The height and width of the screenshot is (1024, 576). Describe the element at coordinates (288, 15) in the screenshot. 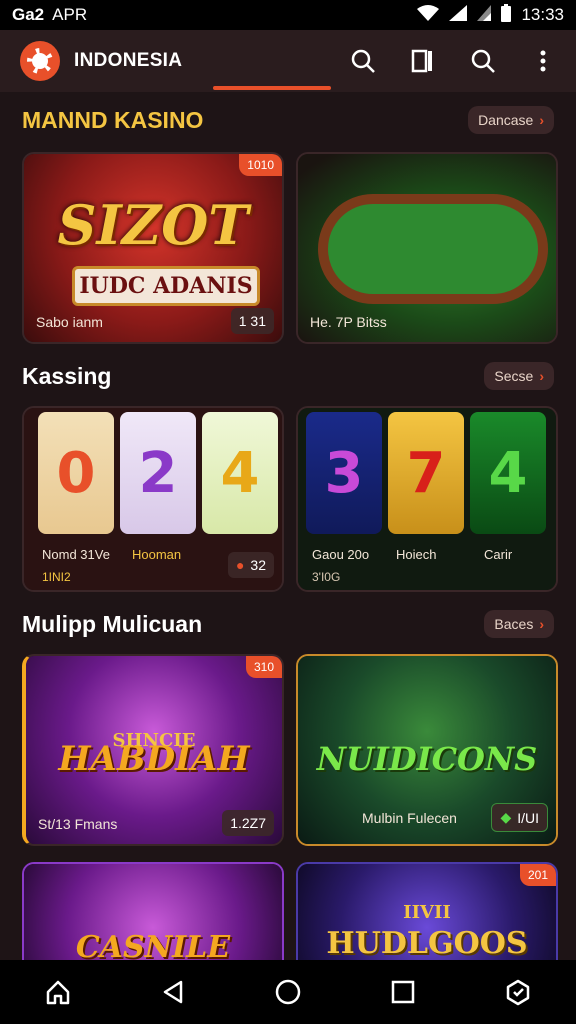

I see `status-bar: Ga2 APR 13:33` at that location.